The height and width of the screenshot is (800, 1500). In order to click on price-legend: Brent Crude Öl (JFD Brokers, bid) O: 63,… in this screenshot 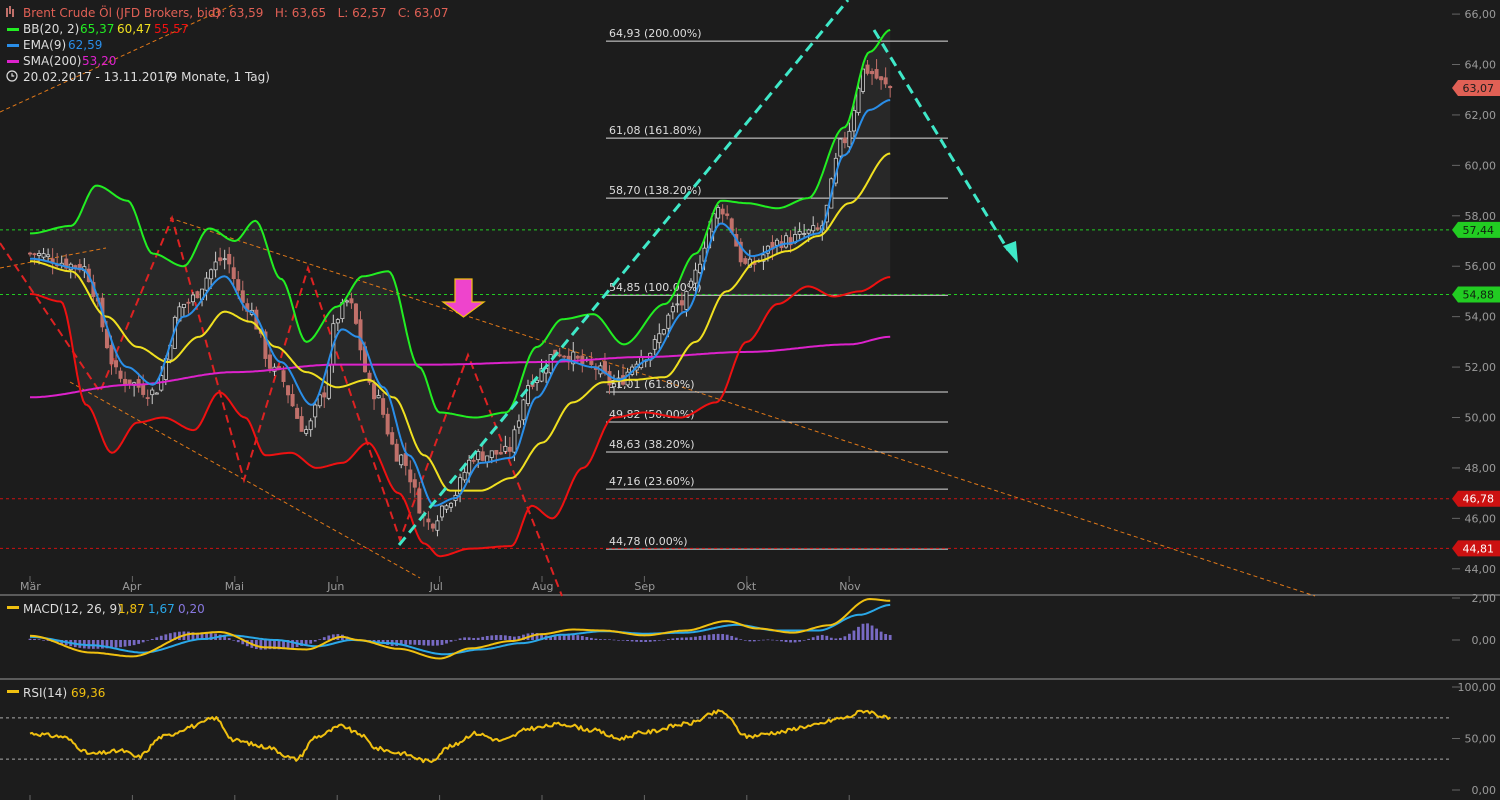, I will do `click(227, 44)`.